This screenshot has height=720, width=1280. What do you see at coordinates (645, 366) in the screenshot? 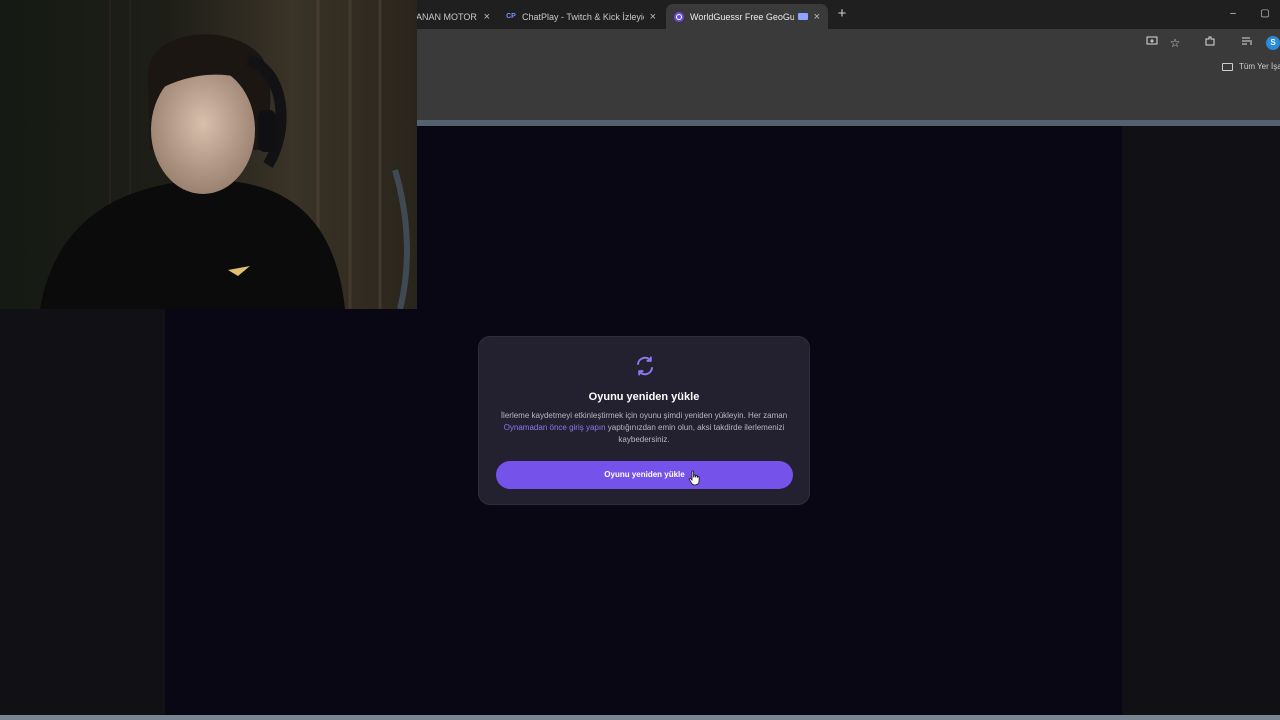
I see `reload-icon` at bounding box center [645, 366].